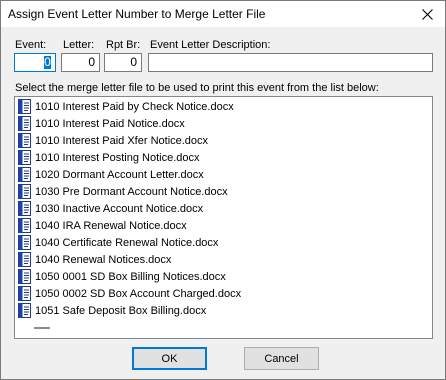  Describe the element at coordinates (169, 358) in the screenshot. I see `ok-button: OK` at that location.